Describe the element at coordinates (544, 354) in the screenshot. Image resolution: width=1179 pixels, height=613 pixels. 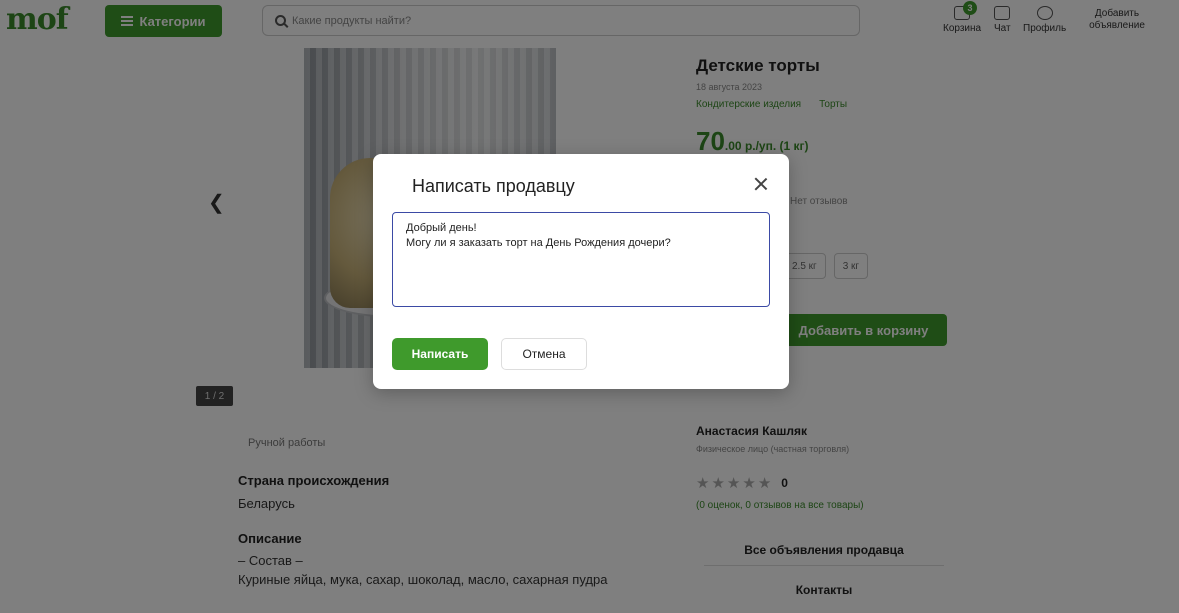
I see `cancel-button: Отмена` at that location.